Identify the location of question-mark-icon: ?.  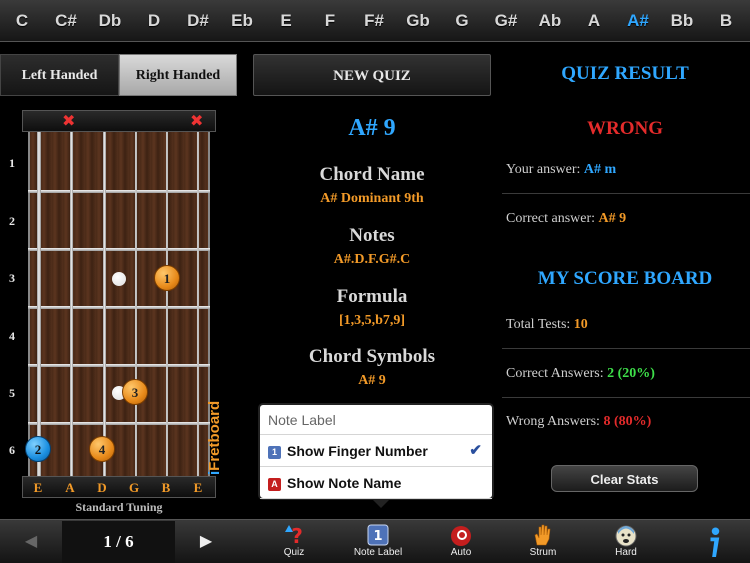
(294, 535).